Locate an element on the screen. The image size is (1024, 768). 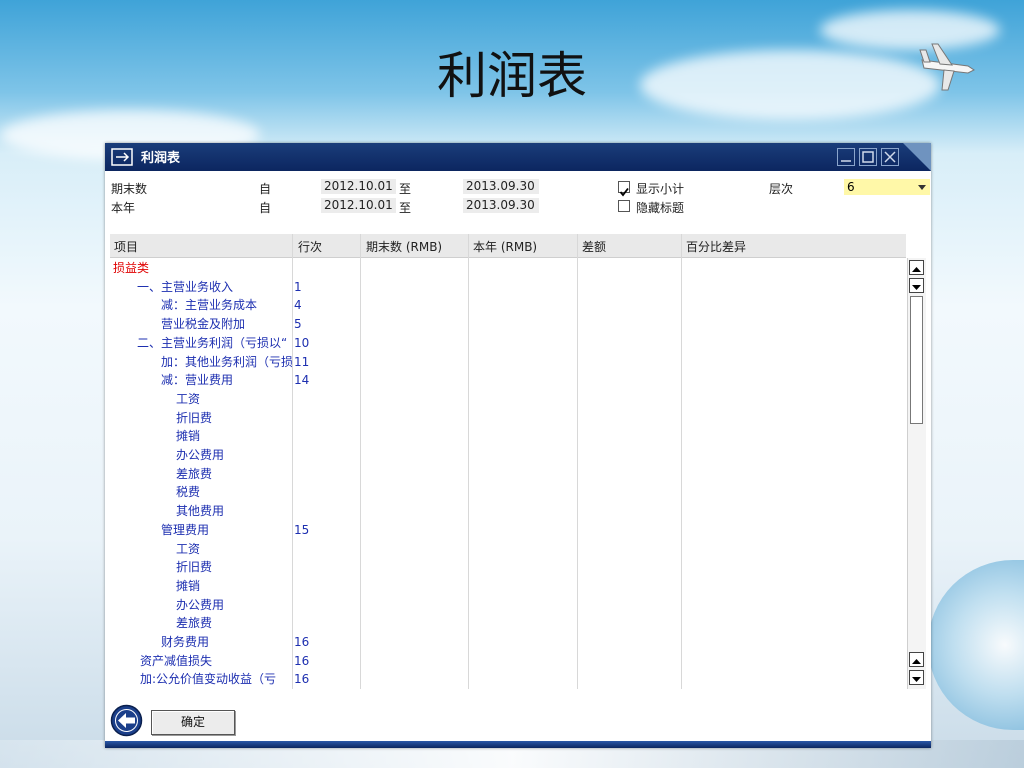
window-title: 利润表 is located at coordinates (161, 158).